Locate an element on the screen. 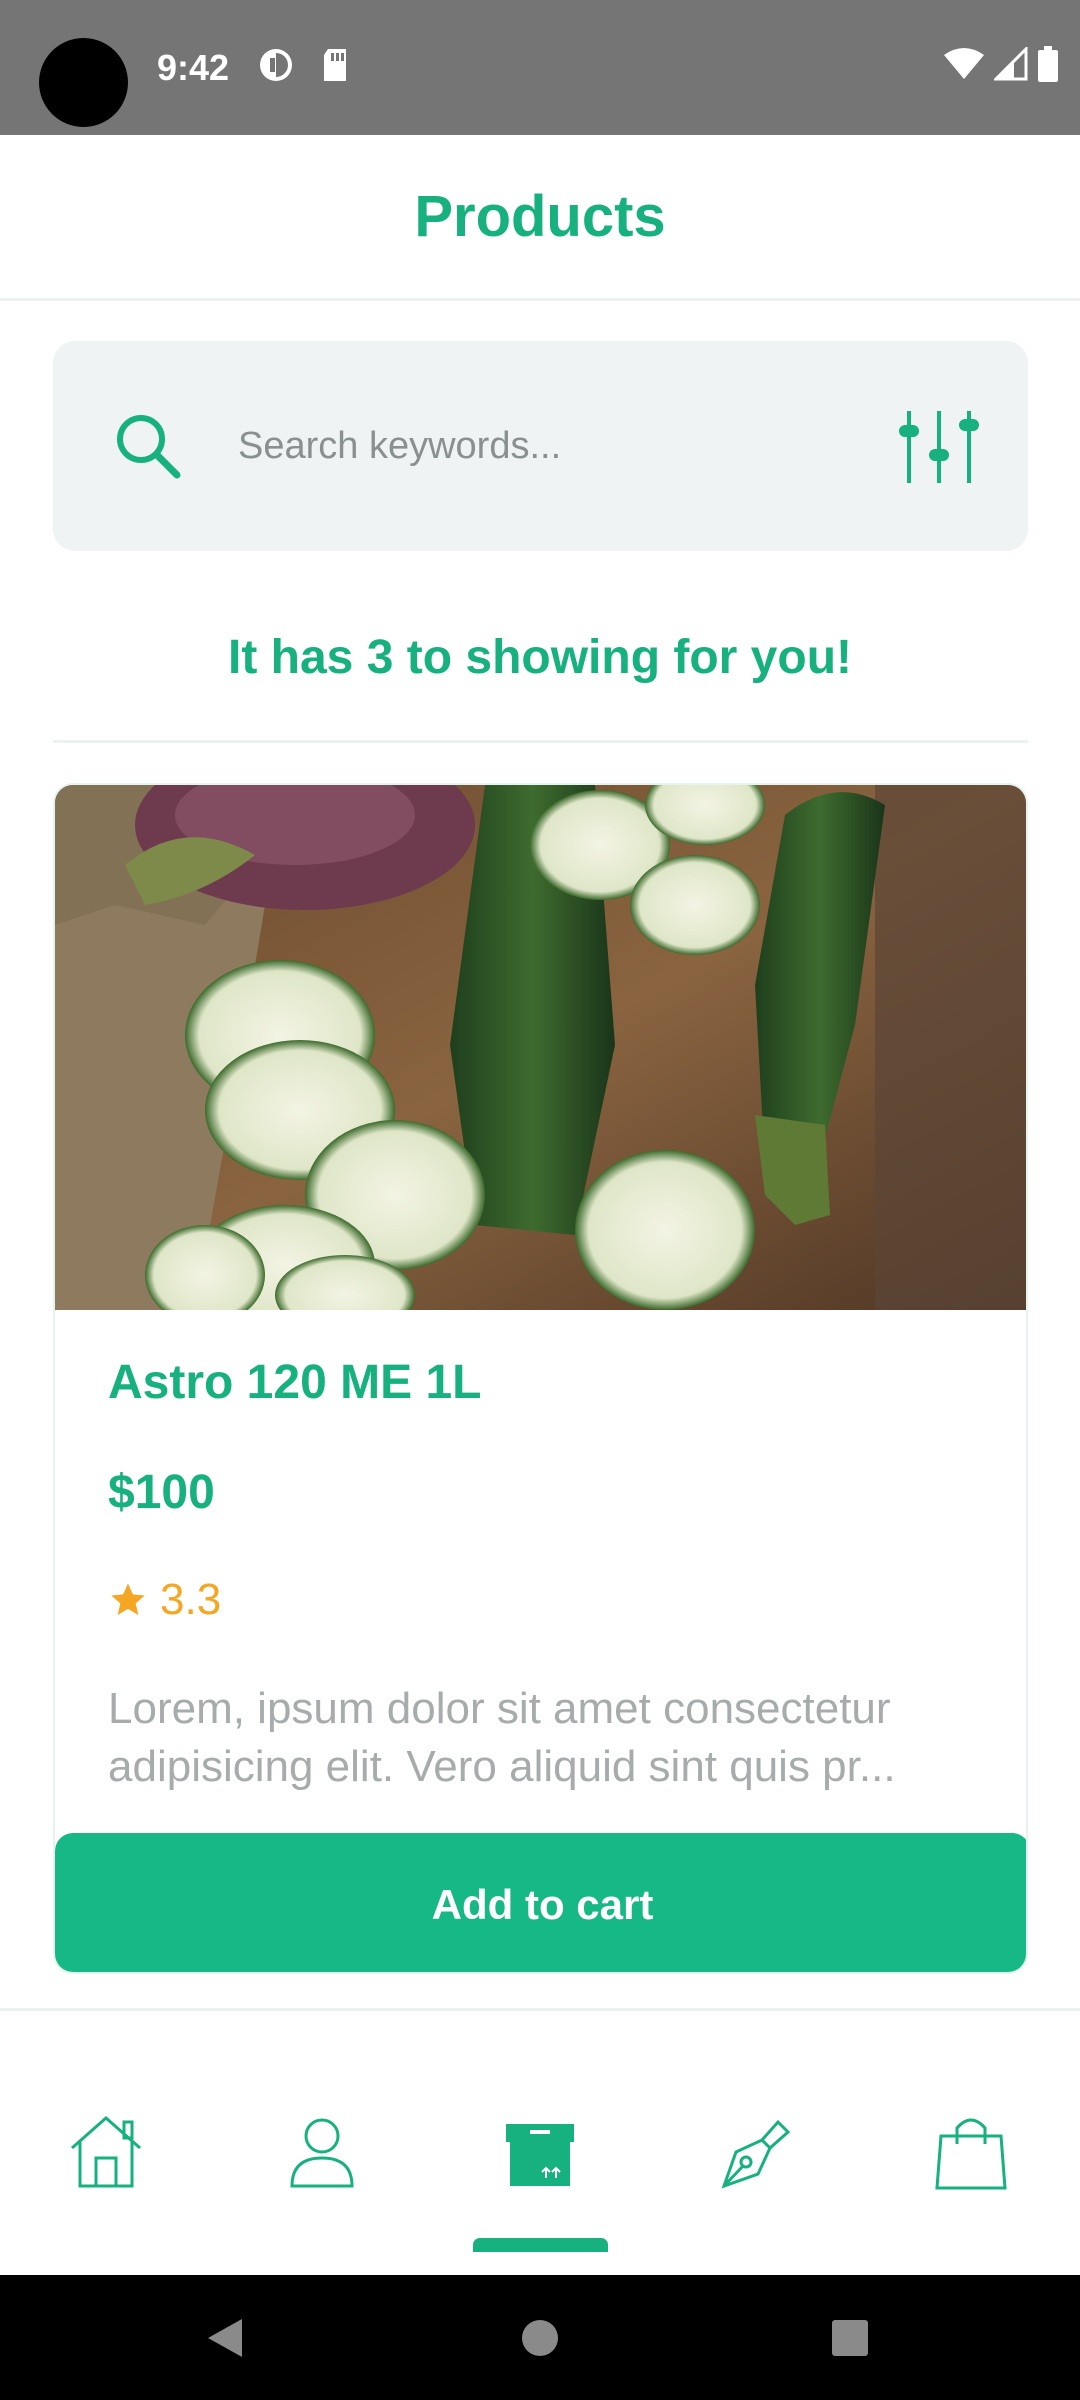  search-bar is located at coordinates (540, 446).